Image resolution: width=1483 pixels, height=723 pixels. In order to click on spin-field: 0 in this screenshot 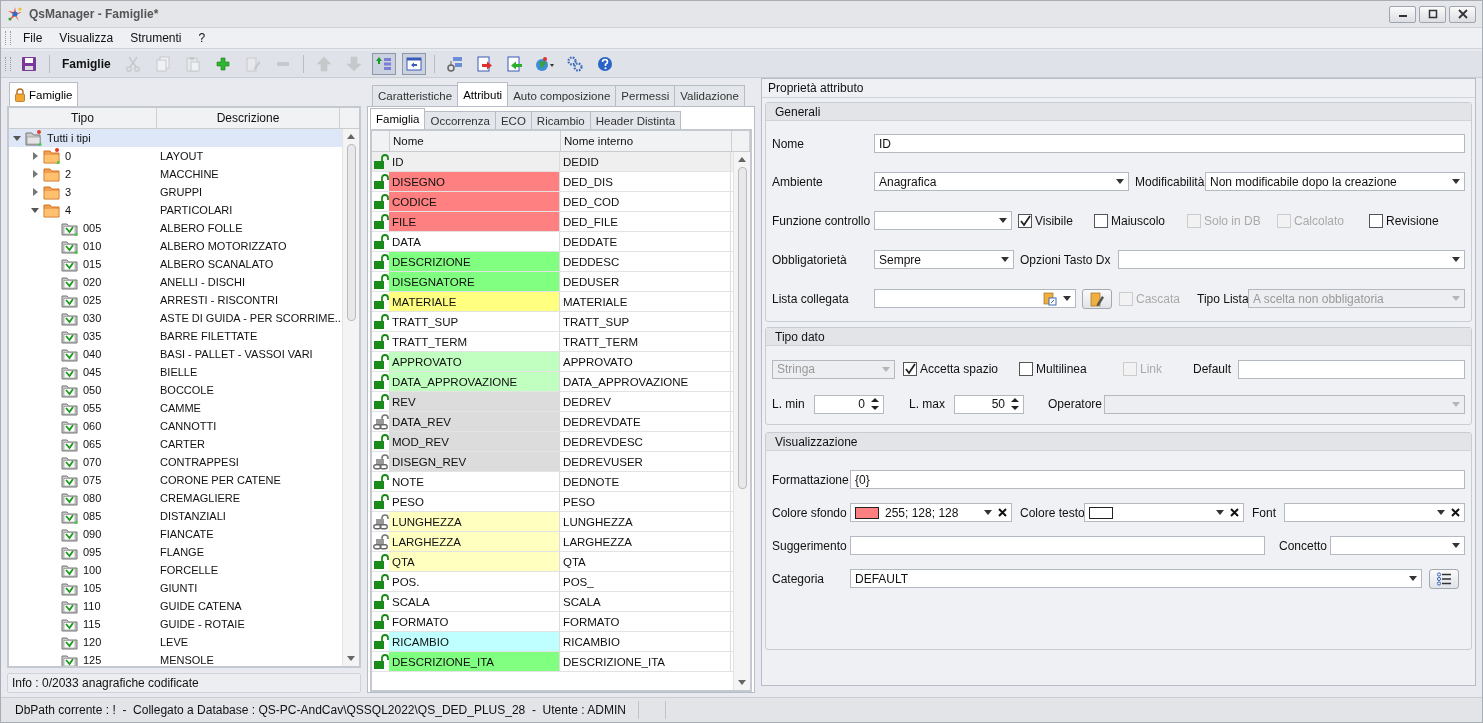, I will do `click(849, 404)`.